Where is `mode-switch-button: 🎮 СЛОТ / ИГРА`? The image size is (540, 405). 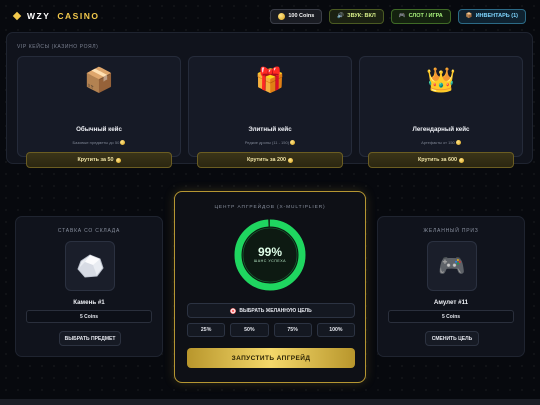
mode-switch-button: 🎮 СЛОТ / ИГРА is located at coordinates (420, 16).